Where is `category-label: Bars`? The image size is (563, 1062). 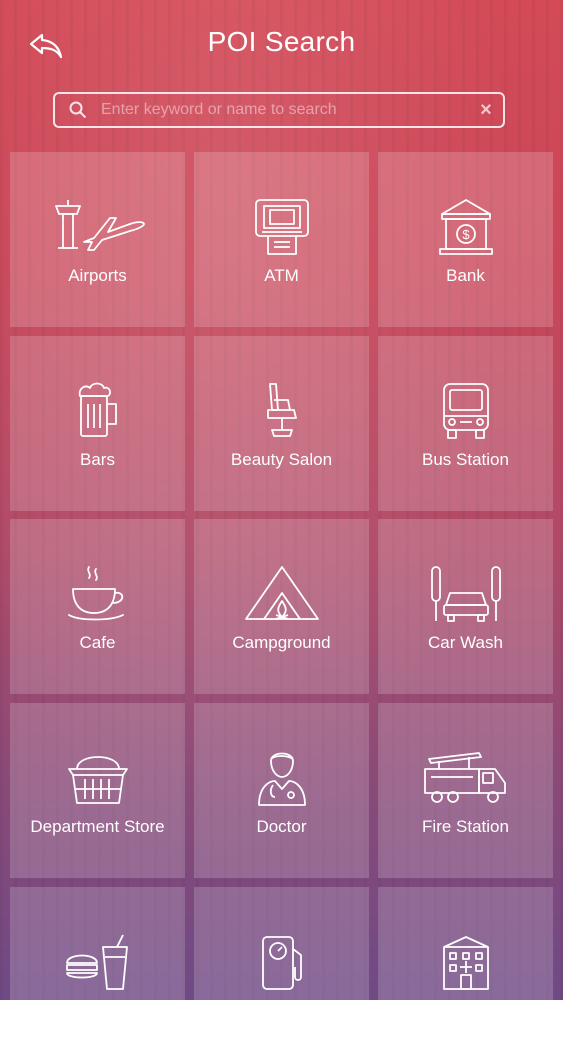 category-label: Bars is located at coordinates (97, 459).